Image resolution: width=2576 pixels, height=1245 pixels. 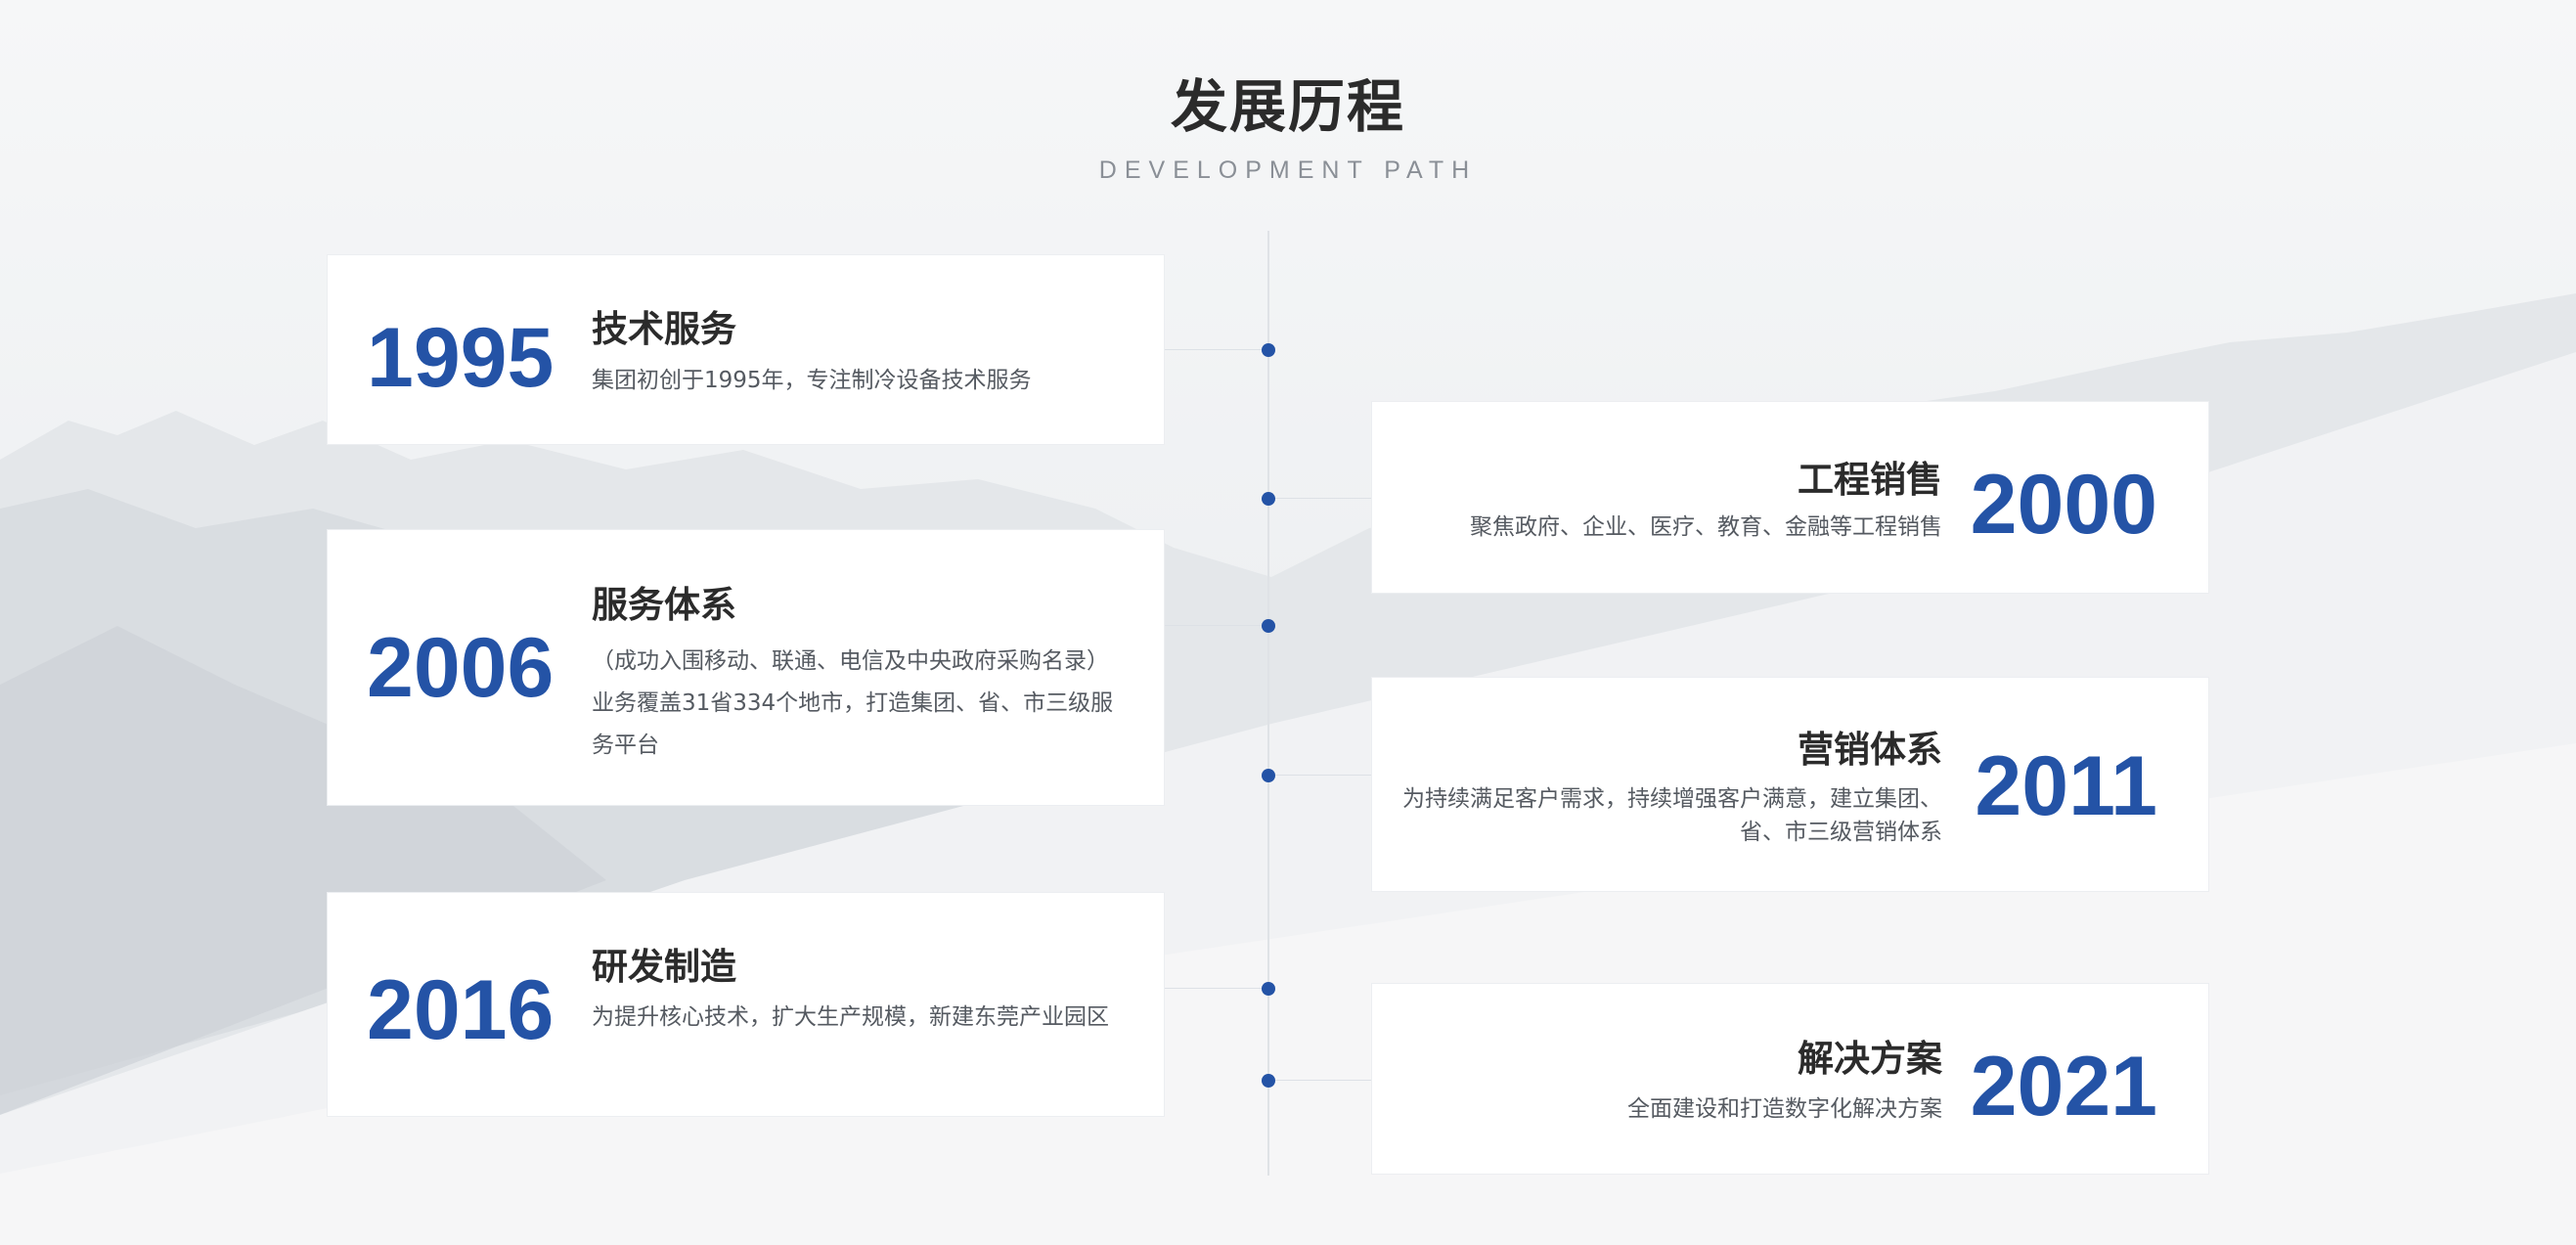 What do you see at coordinates (1287, 107) in the screenshot?
I see `page-title: 发展历程` at bounding box center [1287, 107].